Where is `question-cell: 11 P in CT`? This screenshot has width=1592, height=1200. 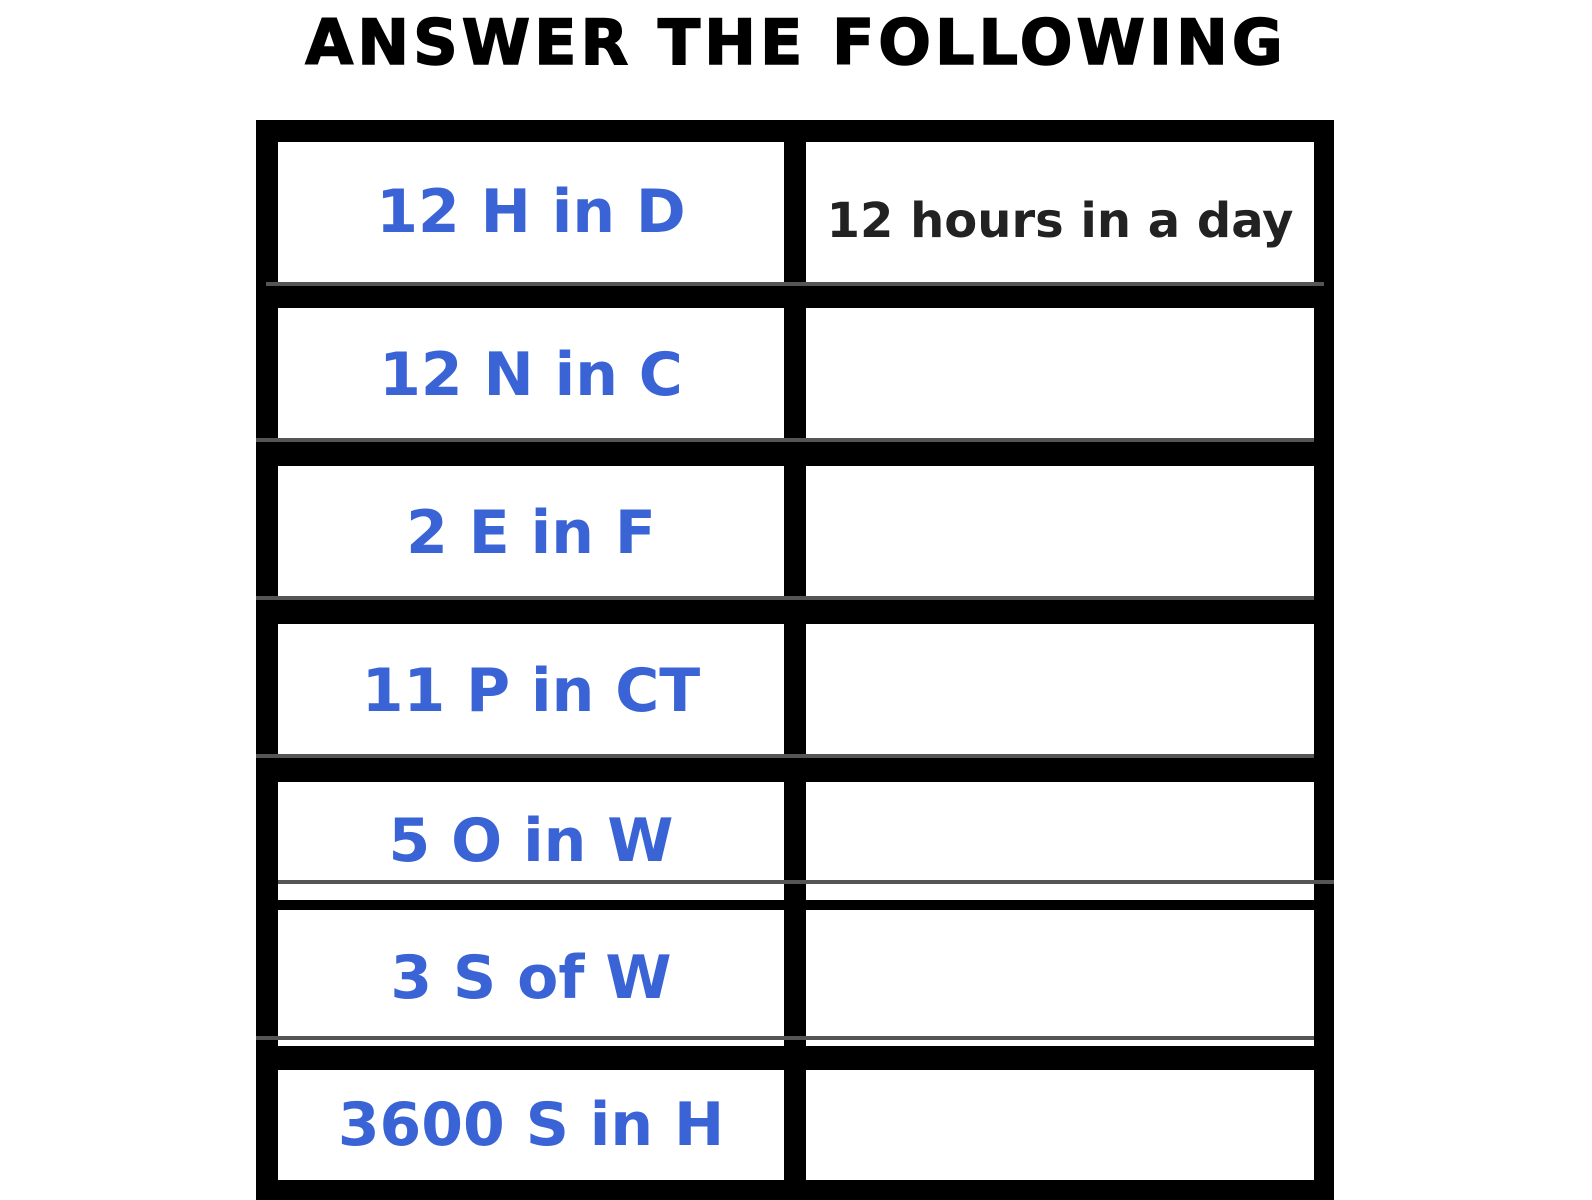 question-cell: 11 P in CT is located at coordinates (531, 691).